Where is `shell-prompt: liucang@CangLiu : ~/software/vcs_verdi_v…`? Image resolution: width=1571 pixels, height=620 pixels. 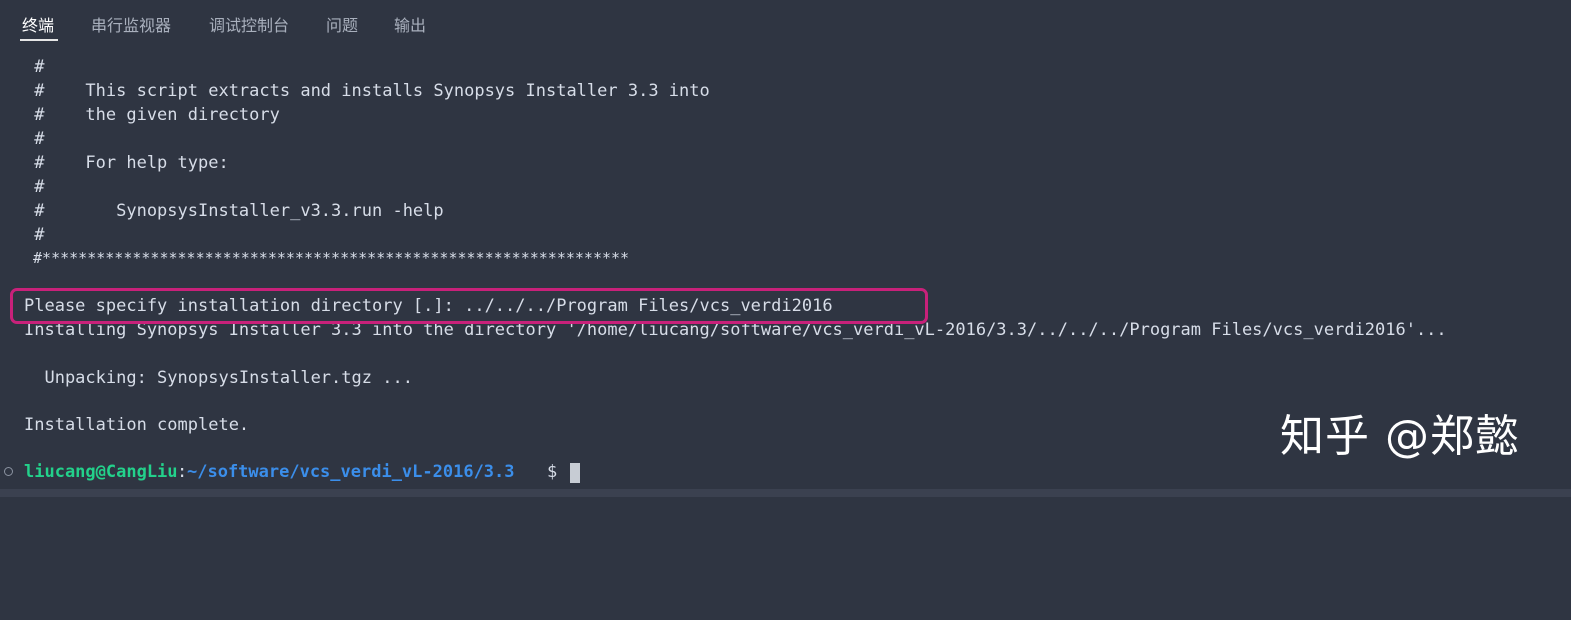 shell-prompt: liucang@CangLiu : ~/software/vcs_verdi_v… is located at coordinates (290, 473).